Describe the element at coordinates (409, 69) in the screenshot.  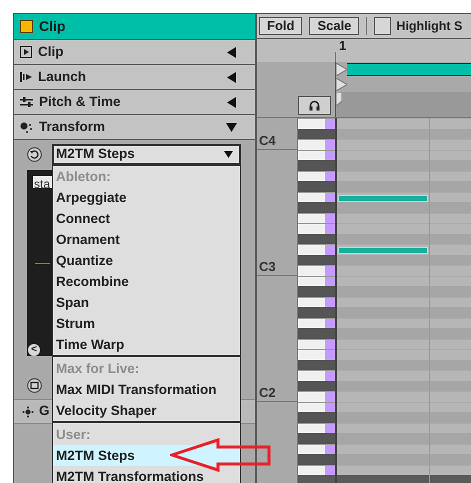
I see `loop-bar` at that location.